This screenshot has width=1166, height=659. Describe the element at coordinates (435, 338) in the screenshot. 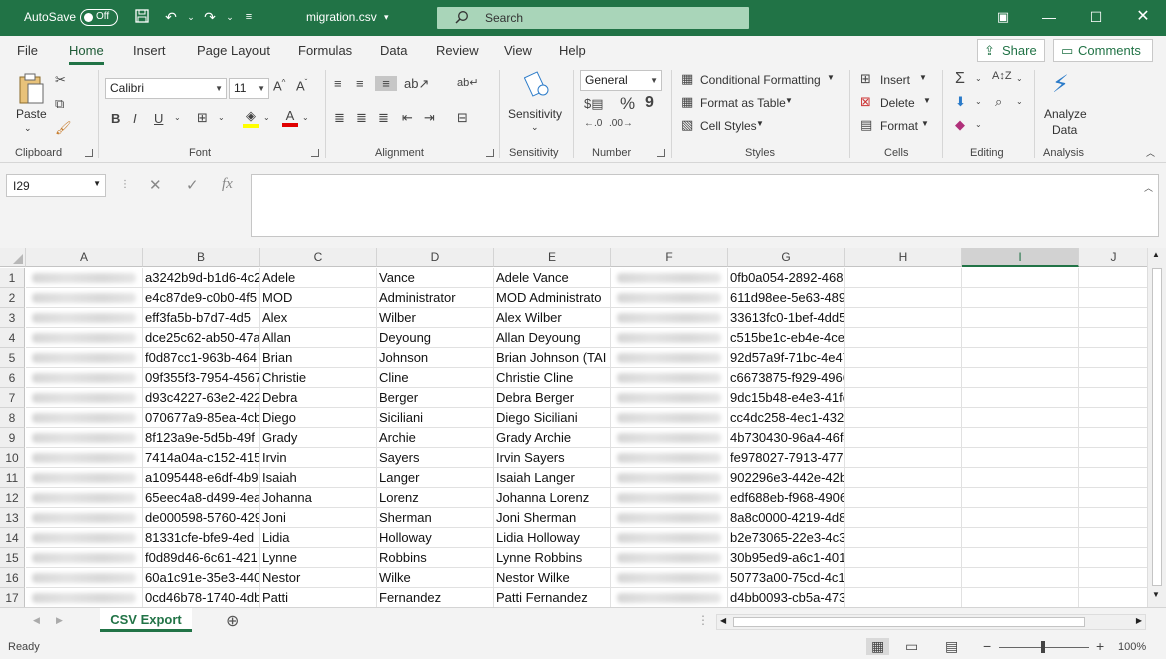

I see `cell-d4: Deyoung` at that location.